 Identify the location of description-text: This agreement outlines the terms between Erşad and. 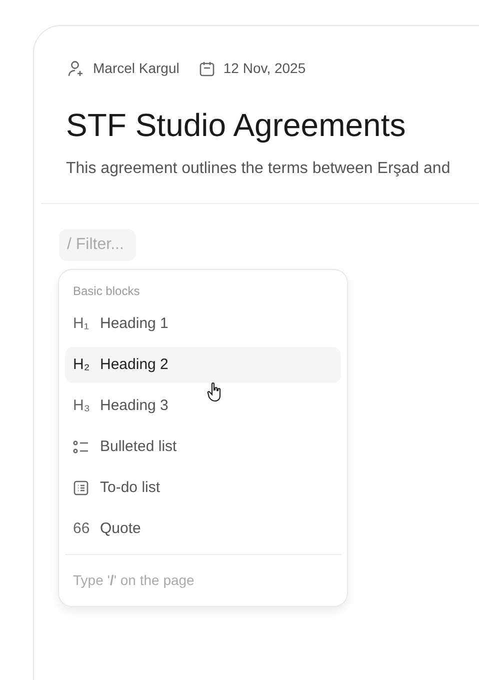
(258, 169).